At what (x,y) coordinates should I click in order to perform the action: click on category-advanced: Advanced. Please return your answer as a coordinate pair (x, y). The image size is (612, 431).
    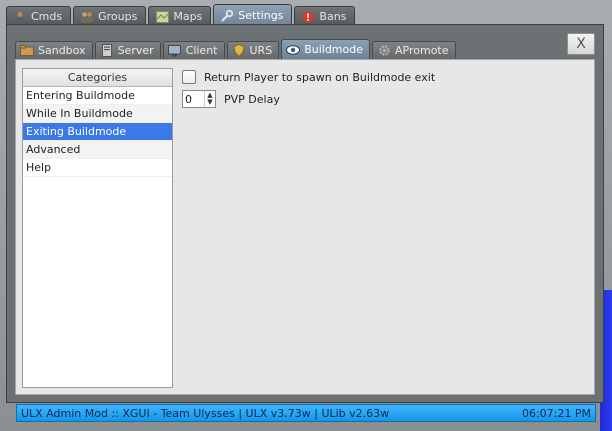
    Looking at the image, I should click on (97, 150).